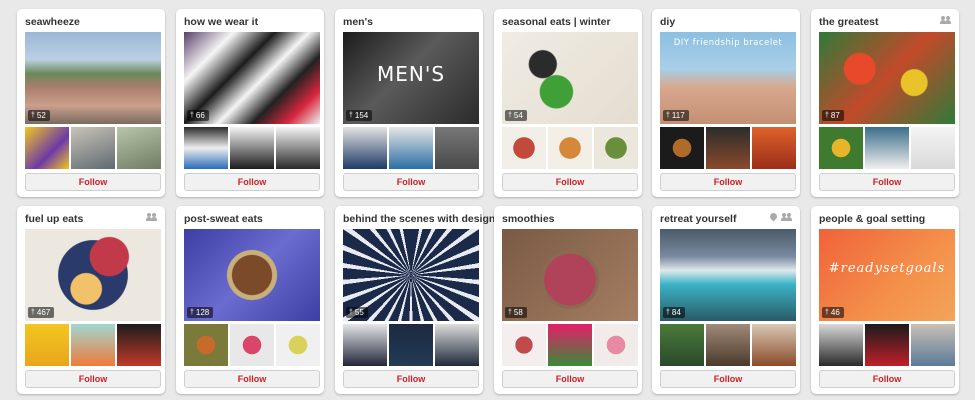 This screenshot has height=400, width=975. What do you see at coordinates (556, 22) in the screenshot?
I see `board-title: seasonal eats | winter` at bounding box center [556, 22].